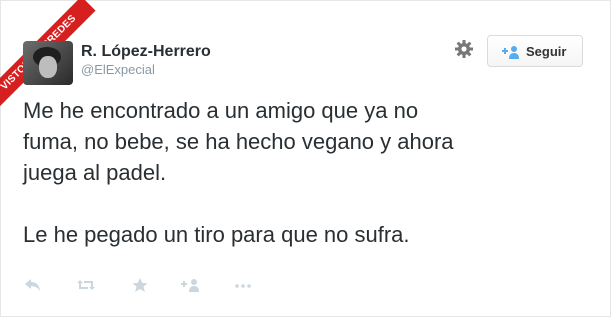 This screenshot has width=611, height=317. What do you see at coordinates (146, 52) in the screenshot?
I see `user-name: R. López-Herrero` at bounding box center [146, 52].